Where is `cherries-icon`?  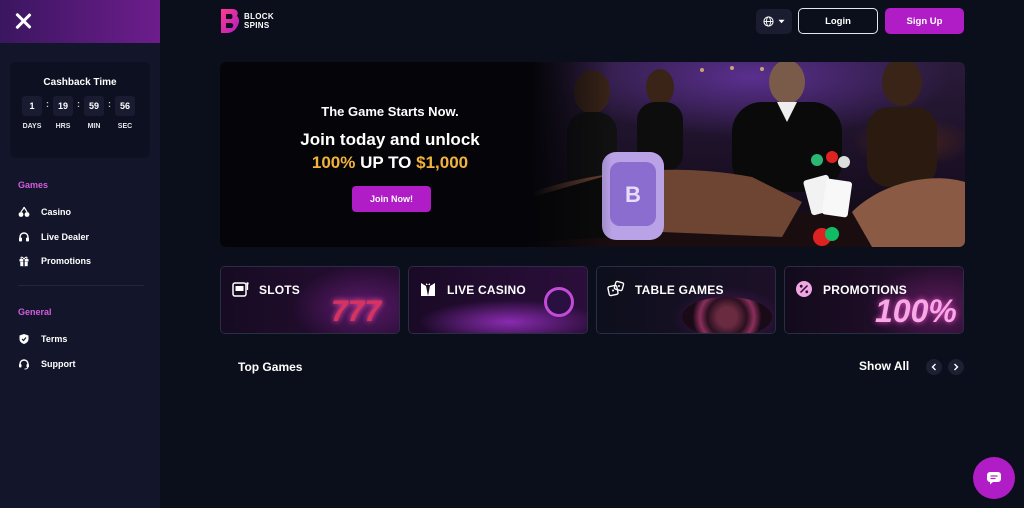
cherries-icon is located at coordinates (24, 212).